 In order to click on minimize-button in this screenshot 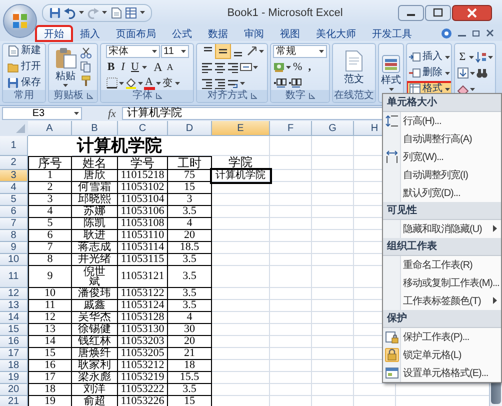, I will do `click(411, 12)`.